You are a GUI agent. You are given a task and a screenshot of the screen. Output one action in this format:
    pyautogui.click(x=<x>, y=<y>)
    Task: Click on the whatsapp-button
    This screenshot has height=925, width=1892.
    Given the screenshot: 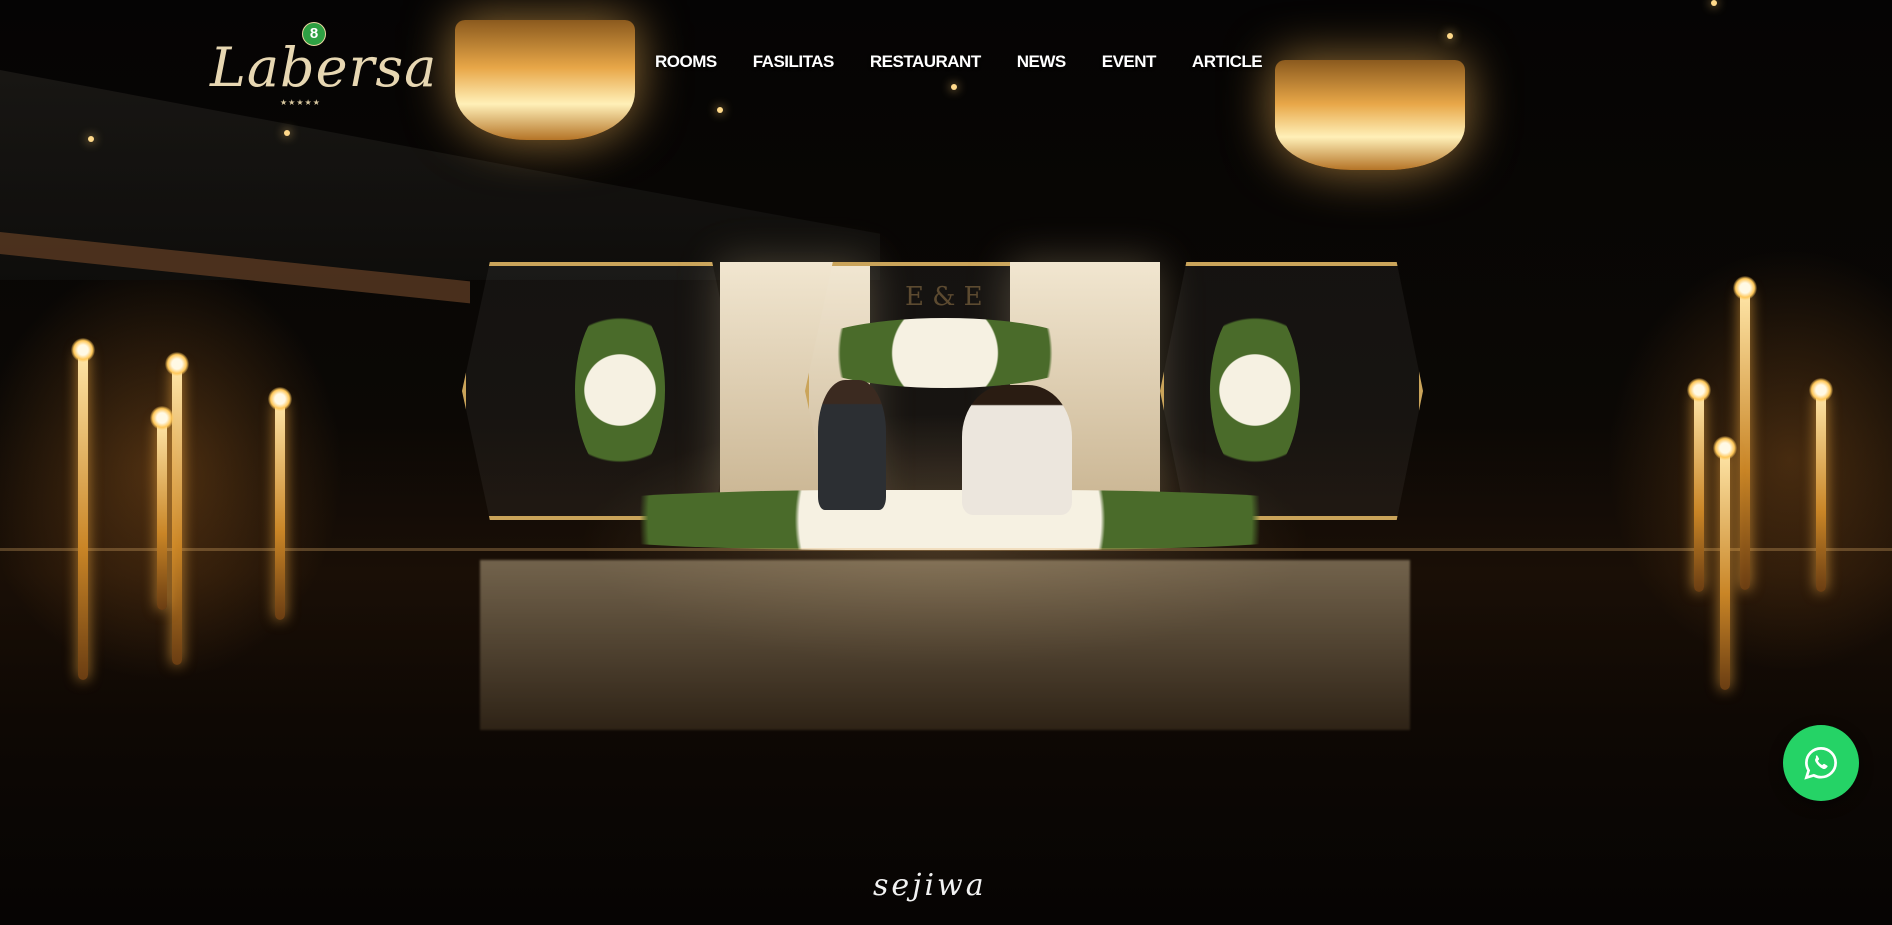 What is the action you would take?
    pyautogui.click(x=1821, y=763)
    